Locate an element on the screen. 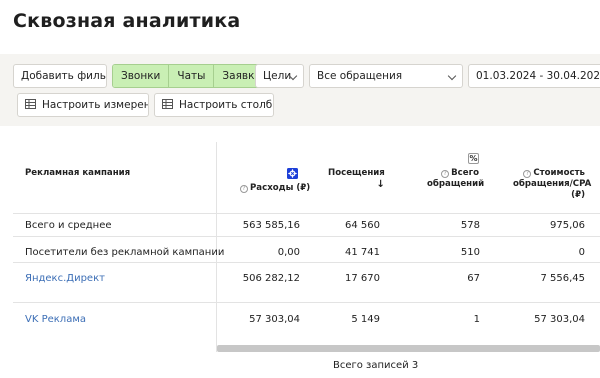 The height and width of the screenshot is (378, 600). chevron-down-icon is located at coordinates (452, 76).